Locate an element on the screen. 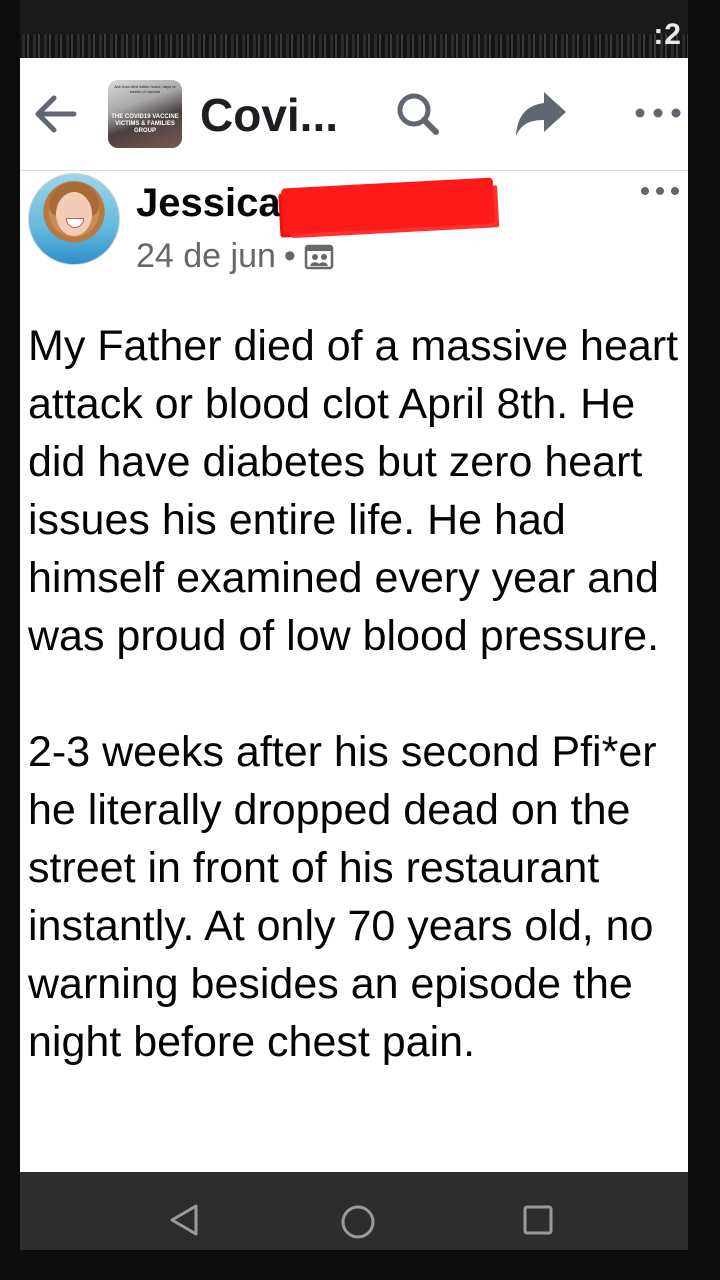 Image resolution: width=720 pixels, height=1280 pixels. post-more-button is located at coordinates (660, 191).